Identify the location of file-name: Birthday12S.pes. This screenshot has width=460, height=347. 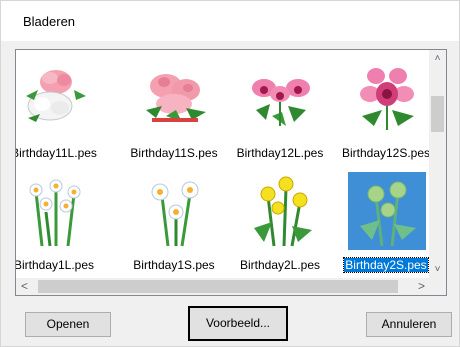
(385, 153).